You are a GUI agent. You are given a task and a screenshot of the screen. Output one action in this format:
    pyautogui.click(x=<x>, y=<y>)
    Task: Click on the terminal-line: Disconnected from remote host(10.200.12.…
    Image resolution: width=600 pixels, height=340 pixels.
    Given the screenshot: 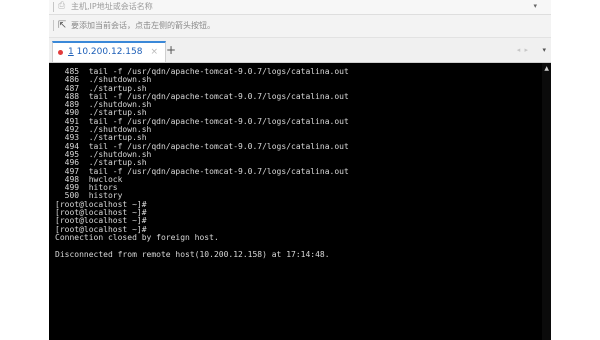 What is the action you would take?
    pyautogui.click(x=192, y=254)
    